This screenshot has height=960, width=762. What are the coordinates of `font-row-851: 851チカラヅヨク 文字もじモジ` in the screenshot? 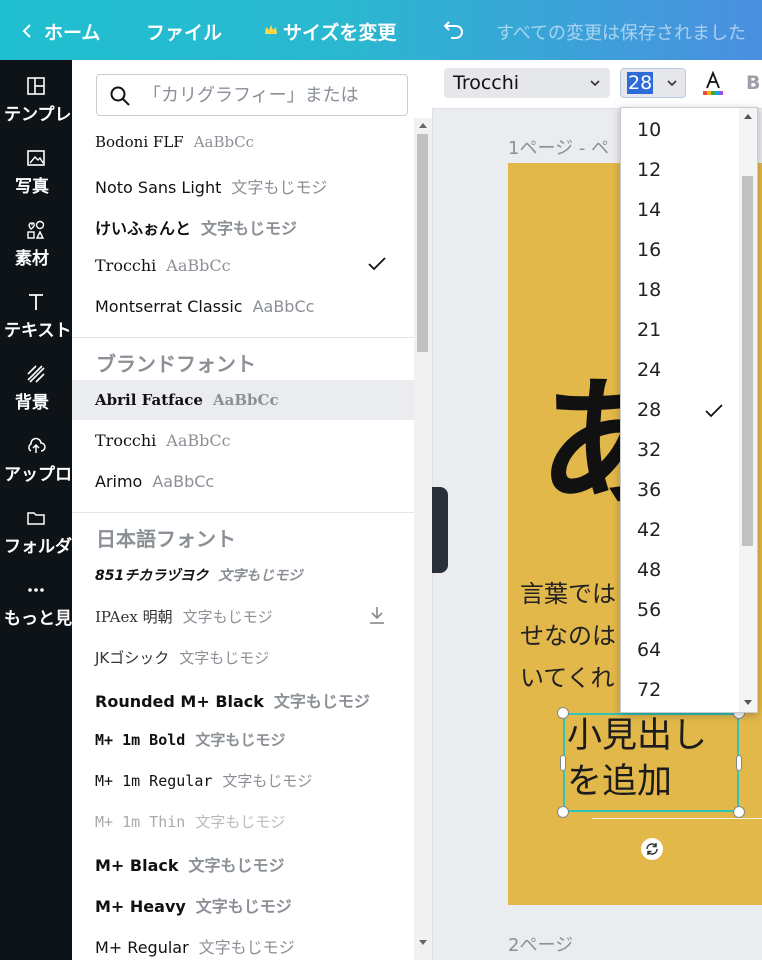 It's located at (243, 574).